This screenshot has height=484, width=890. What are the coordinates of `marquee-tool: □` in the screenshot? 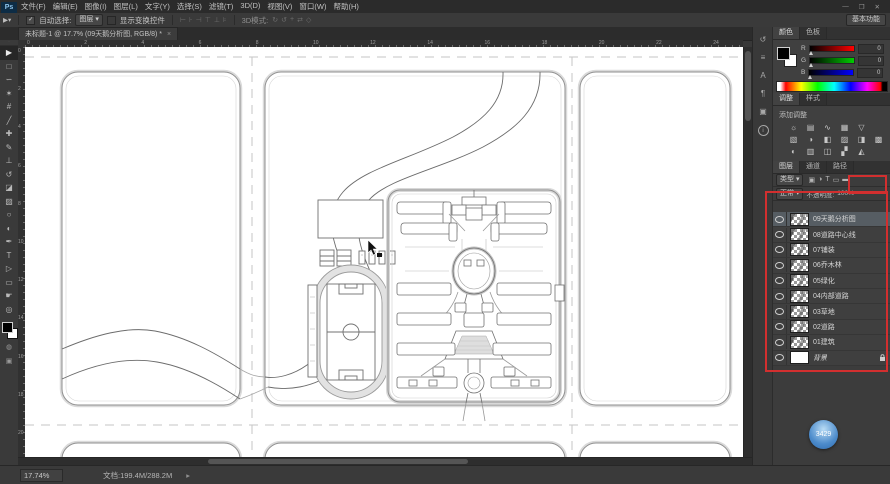 It's located at (9, 67).